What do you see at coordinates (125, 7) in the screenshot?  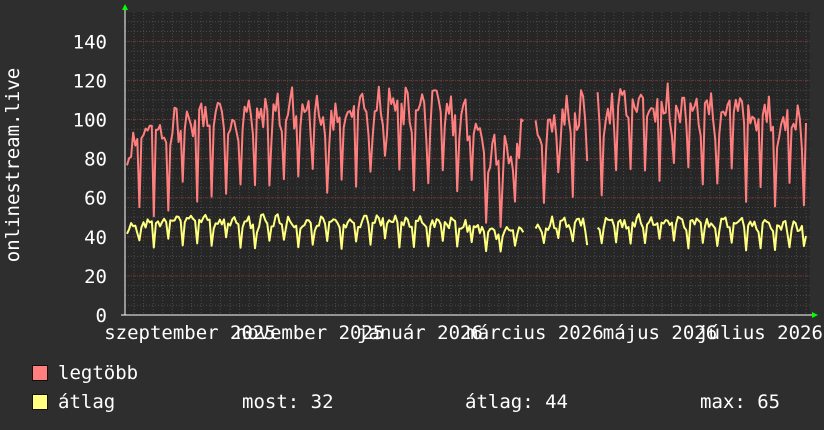 I see `y-axis-arrow` at bounding box center [125, 7].